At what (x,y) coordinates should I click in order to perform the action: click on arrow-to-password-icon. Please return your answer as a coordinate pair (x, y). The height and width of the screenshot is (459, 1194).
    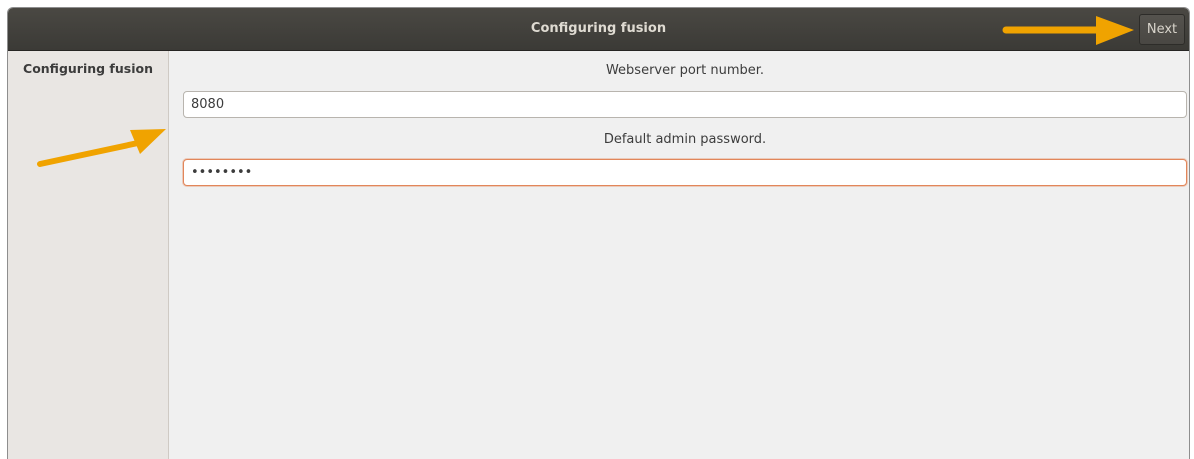
    Looking at the image, I should click on (101, 148).